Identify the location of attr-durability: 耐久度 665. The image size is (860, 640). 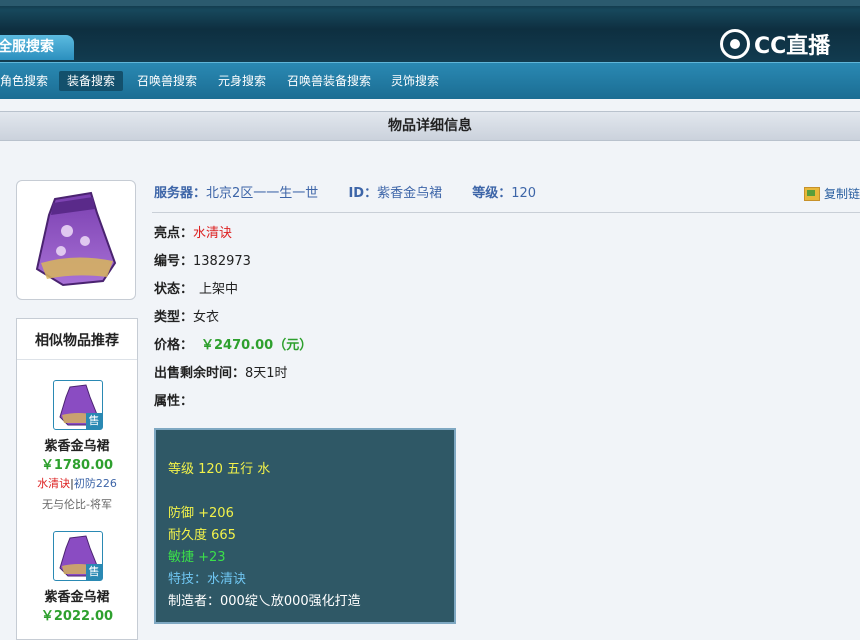
(202, 535).